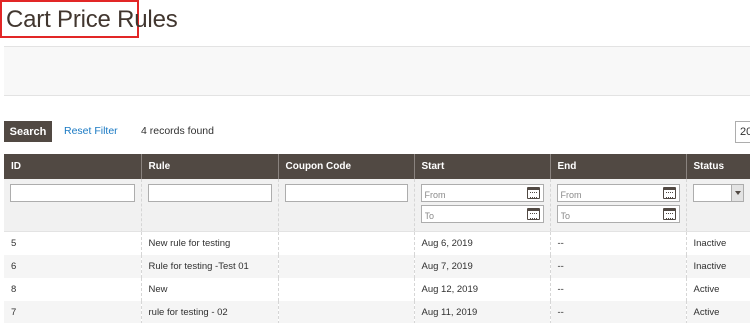 This screenshot has width=750, height=323. I want to click on page-title: Cart Price Rules, so click(92, 19).